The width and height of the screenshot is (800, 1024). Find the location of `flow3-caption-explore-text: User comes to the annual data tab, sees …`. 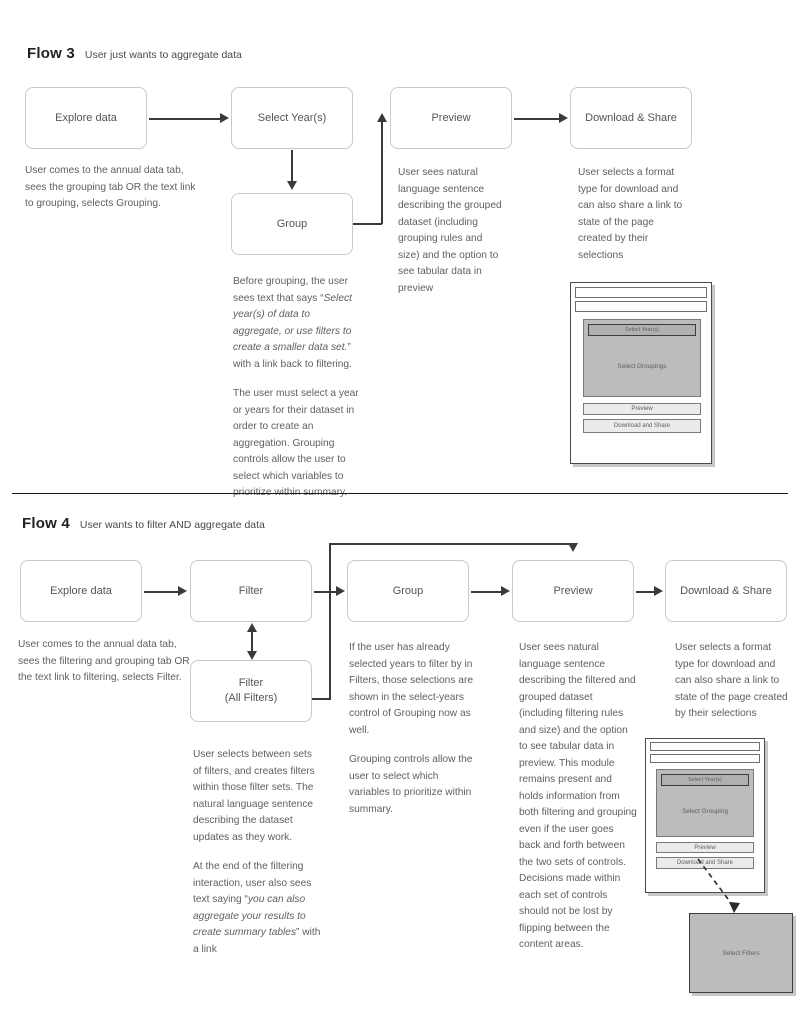

flow3-caption-explore-text: User comes to the annual data tab, sees … is located at coordinates (110, 187).